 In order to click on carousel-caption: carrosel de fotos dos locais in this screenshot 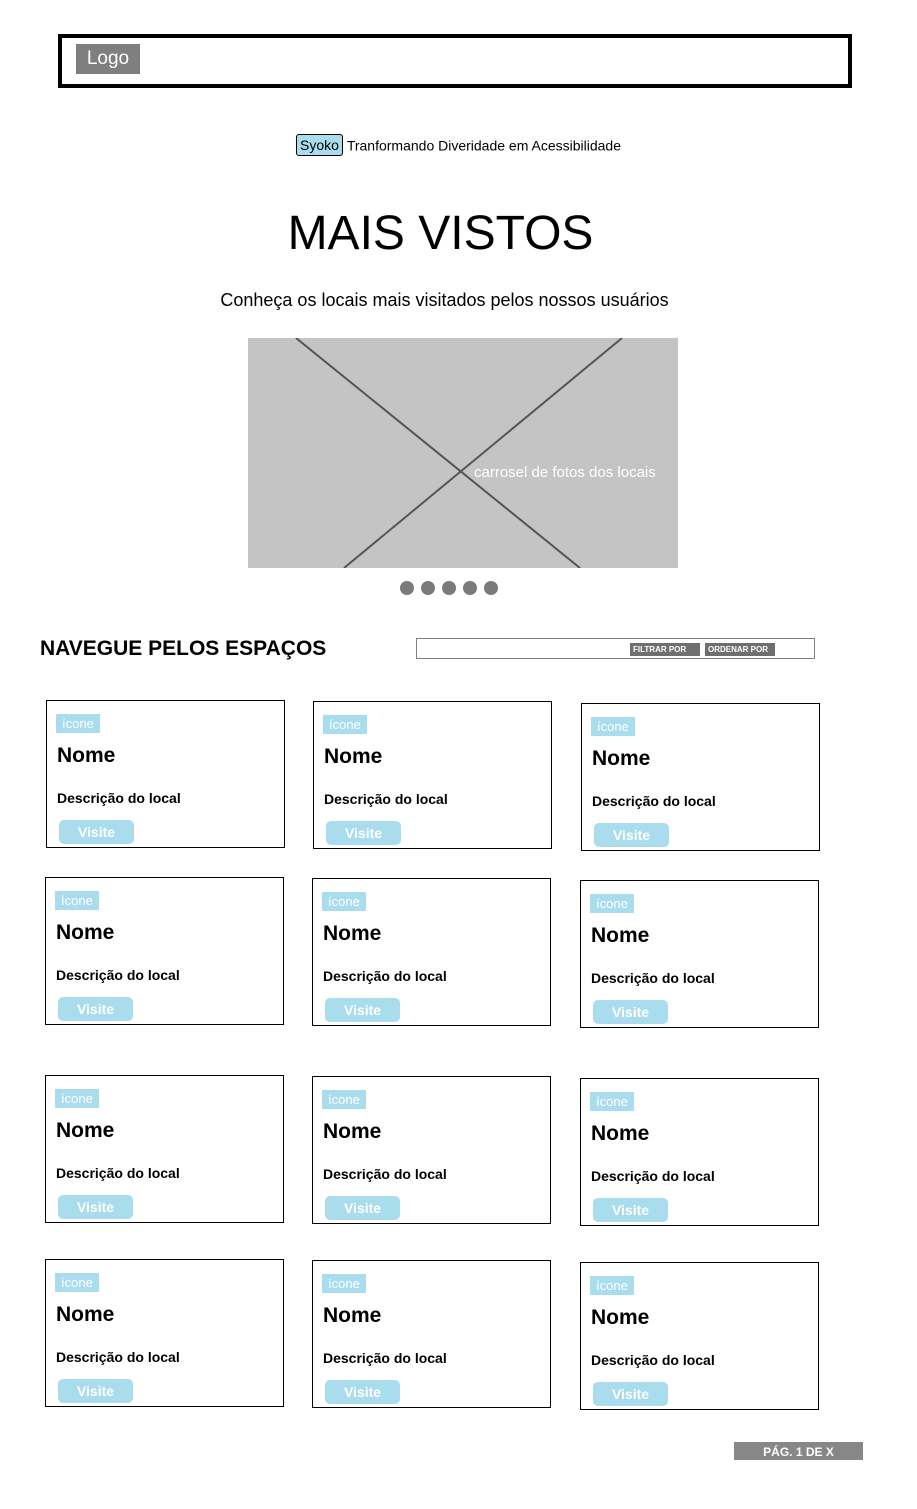, I will do `click(565, 472)`.